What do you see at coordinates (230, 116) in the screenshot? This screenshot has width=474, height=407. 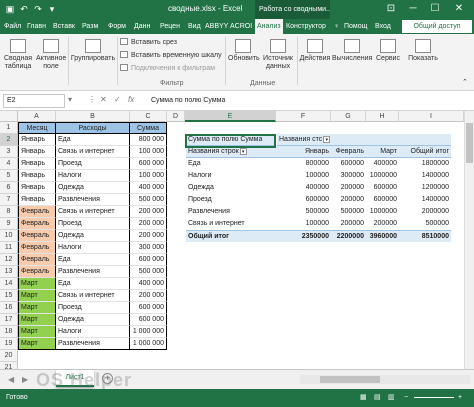 I see `column-header-e: E` at bounding box center [230, 116].